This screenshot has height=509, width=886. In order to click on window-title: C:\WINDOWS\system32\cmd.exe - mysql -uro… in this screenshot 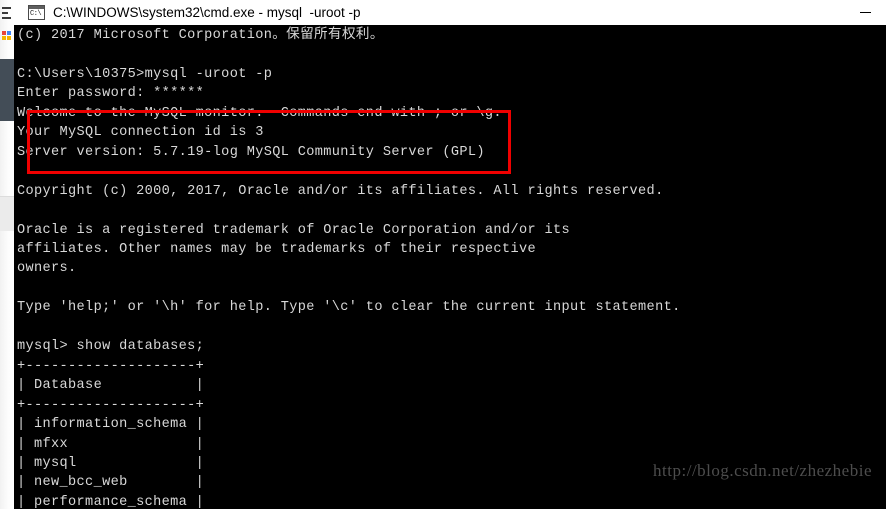, I will do `click(207, 12)`.